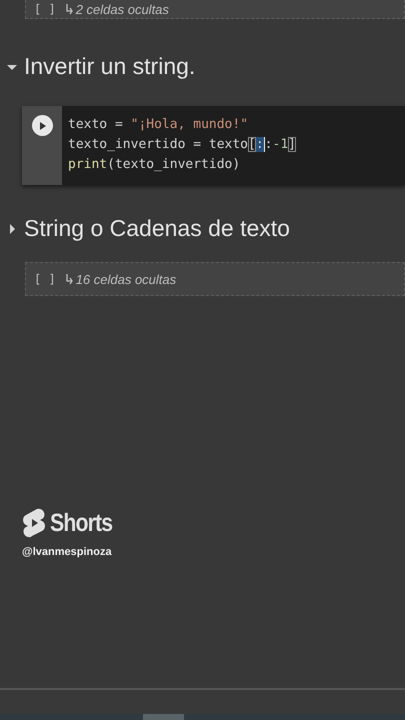 The height and width of the screenshot is (720, 405). Describe the element at coordinates (73, 552) in the screenshot. I see `channel-handle: @lvanmespinoza` at that location.